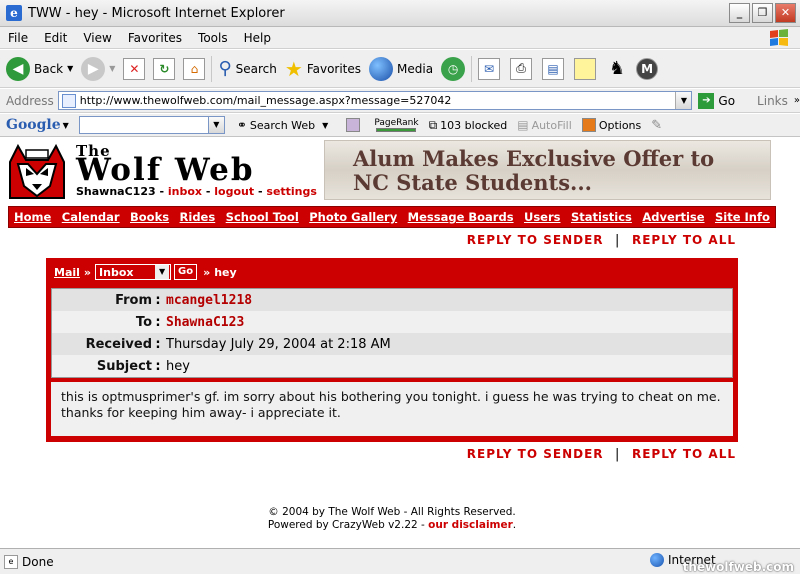 This screenshot has height=574, width=800. What do you see at coordinates (149, 217) in the screenshot?
I see `nav-books: Books` at bounding box center [149, 217].